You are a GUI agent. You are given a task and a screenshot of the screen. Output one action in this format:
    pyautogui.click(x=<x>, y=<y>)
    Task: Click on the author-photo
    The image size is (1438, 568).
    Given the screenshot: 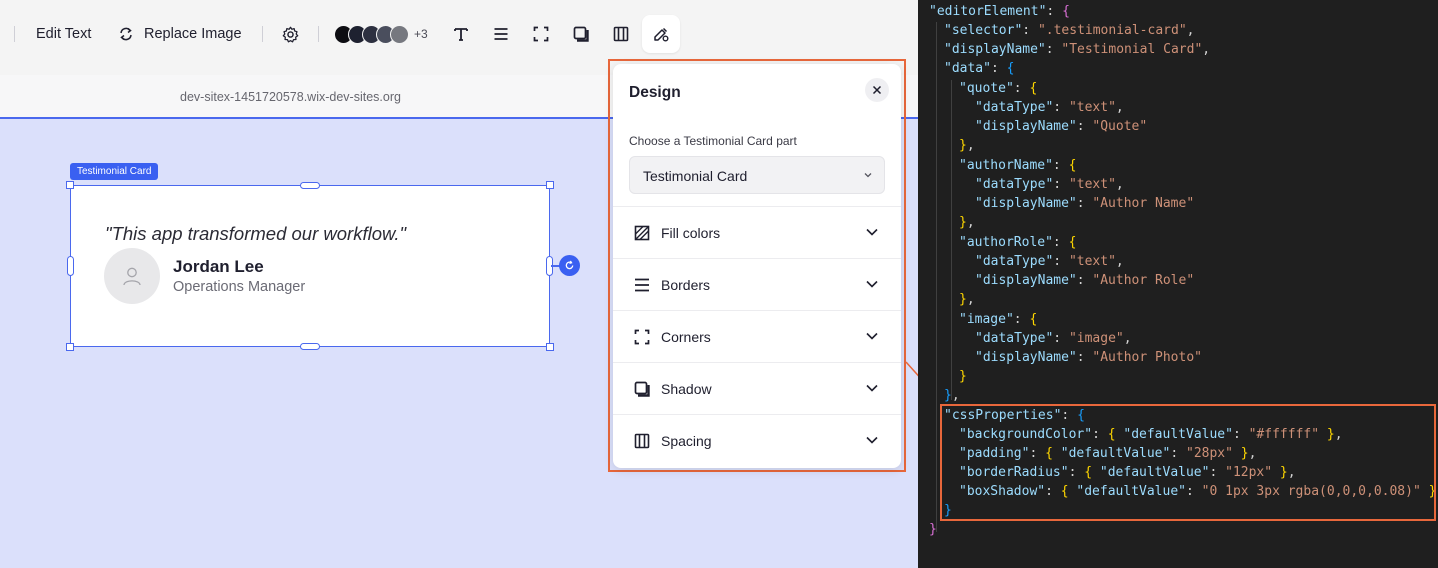 What is the action you would take?
    pyautogui.click(x=132, y=276)
    